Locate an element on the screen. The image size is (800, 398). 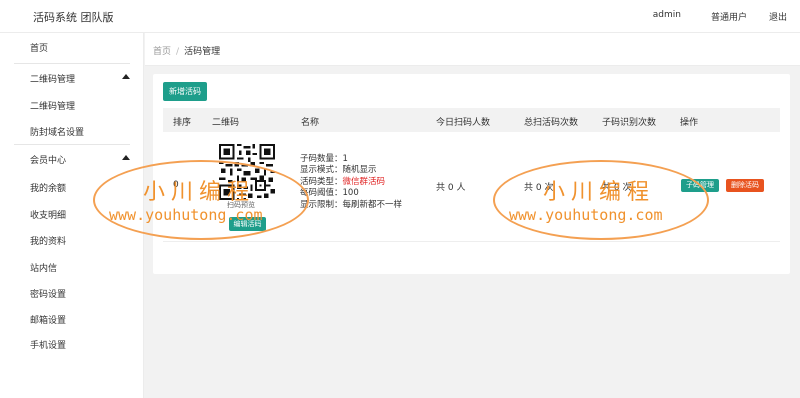
info-subcode-count: 子码数量：1 is located at coordinates (324, 159).